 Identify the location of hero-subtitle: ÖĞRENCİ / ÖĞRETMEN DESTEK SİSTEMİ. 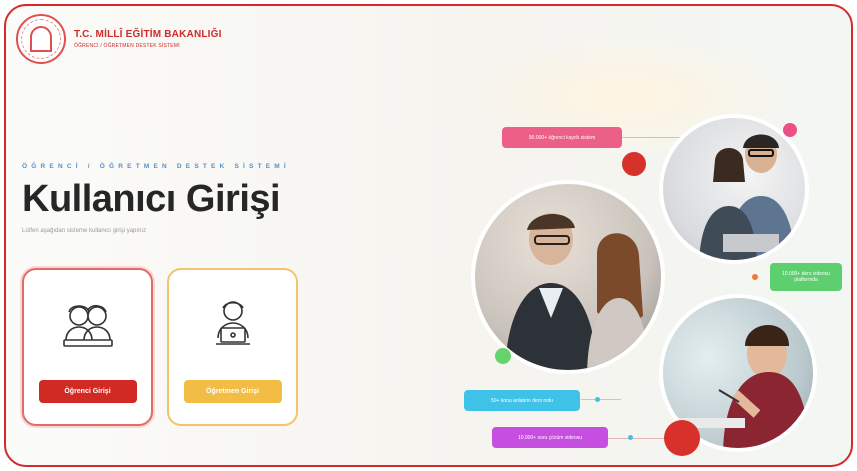
(156, 166).